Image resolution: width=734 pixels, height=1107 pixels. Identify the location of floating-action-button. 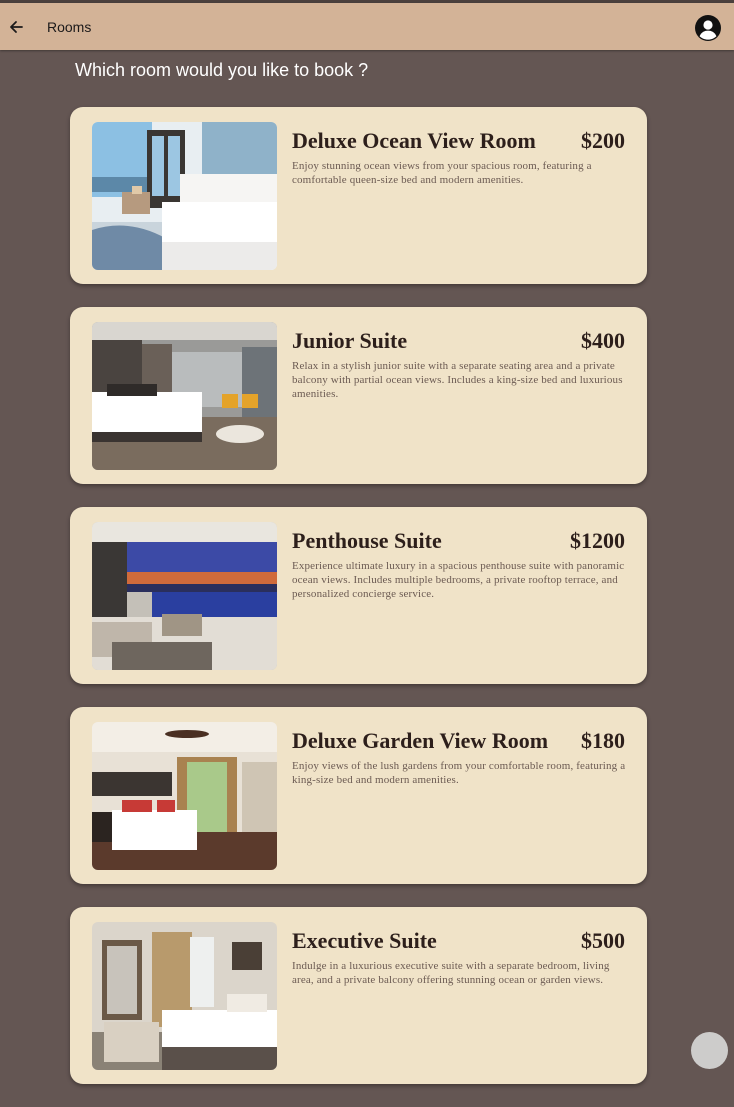
(709, 1050).